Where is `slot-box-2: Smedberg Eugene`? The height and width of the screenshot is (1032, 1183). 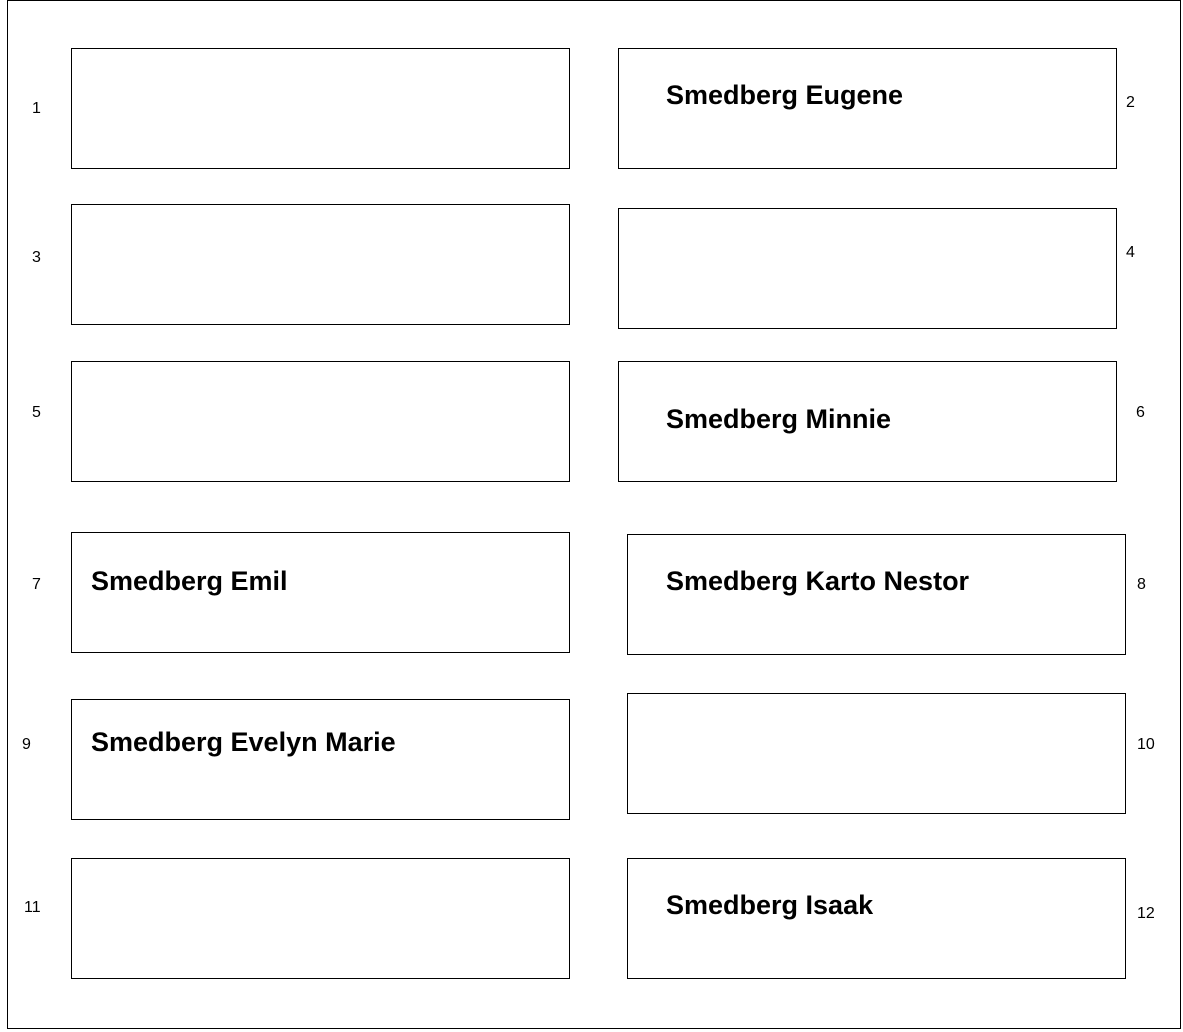 slot-box-2: Smedberg Eugene is located at coordinates (867, 108).